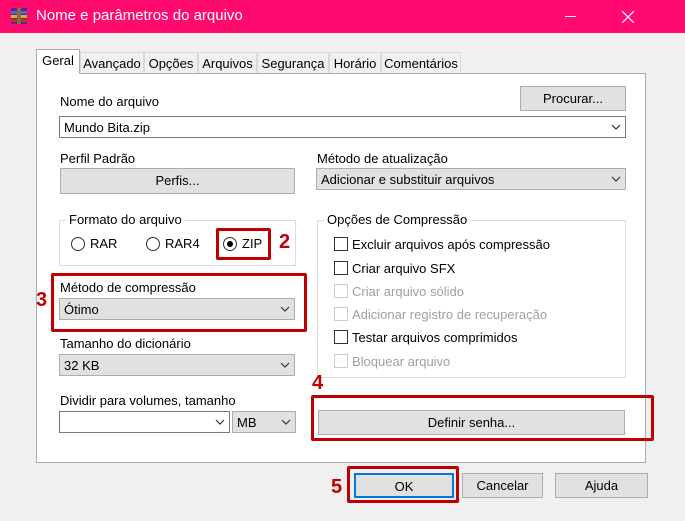 This screenshot has height=521, width=685. I want to click on update-method-label: Método de atualização, so click(382, 158).